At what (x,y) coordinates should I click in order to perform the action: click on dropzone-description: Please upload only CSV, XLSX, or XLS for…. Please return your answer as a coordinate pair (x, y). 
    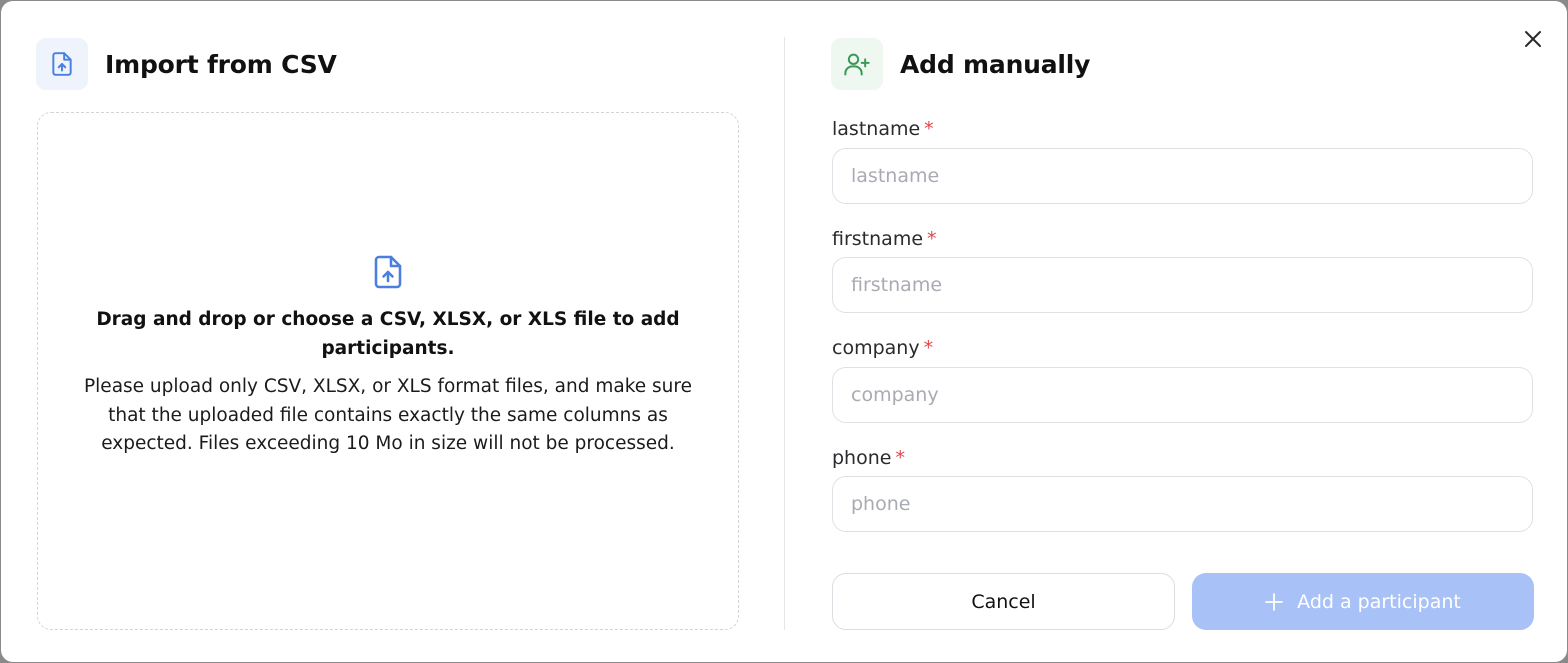
    Looking at the image, I should click on (388, 415).